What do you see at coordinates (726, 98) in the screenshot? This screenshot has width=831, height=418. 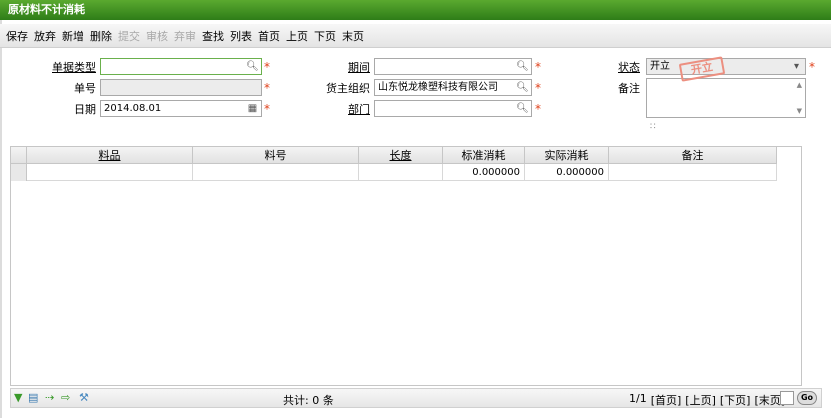 I see `remark-textarea: ▲ ▼` at bounding box center [726, 98].